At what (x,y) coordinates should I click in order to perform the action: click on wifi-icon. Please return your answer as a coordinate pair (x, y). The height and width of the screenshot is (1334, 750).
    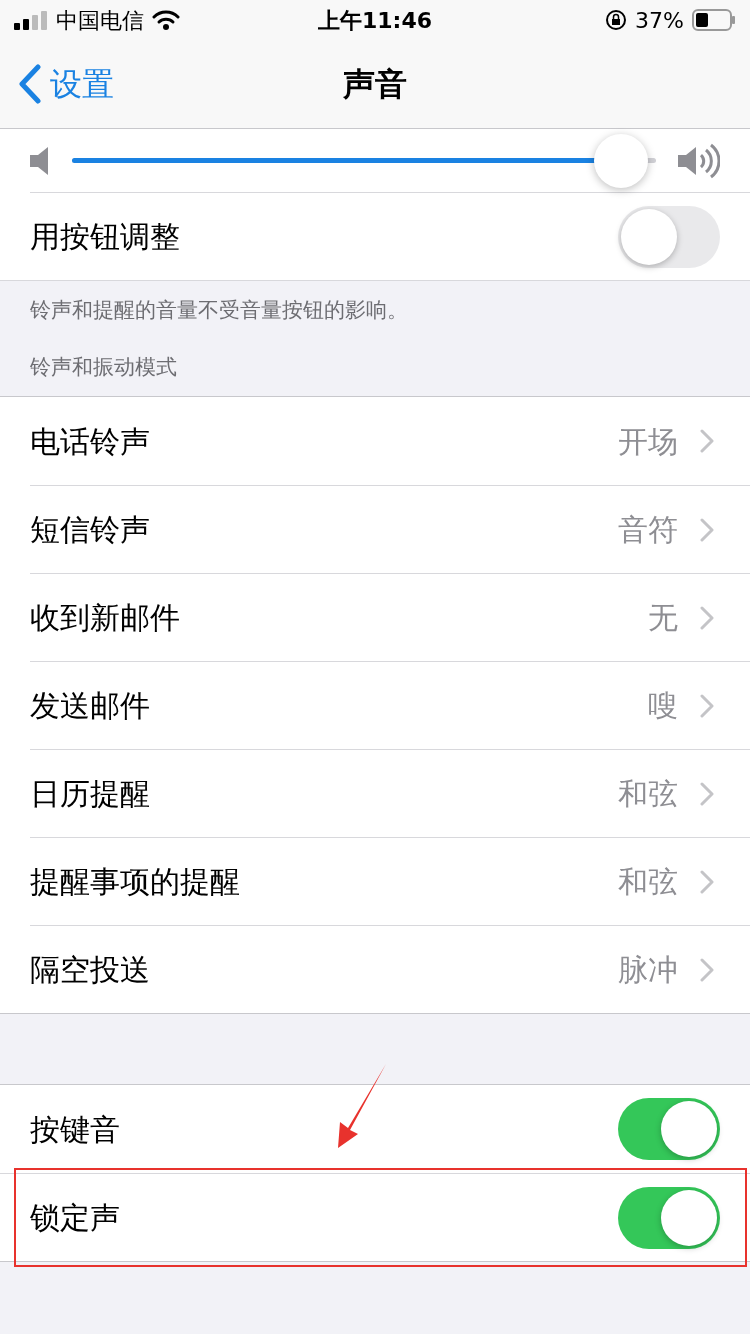
    Looking at the image, I should click on (166, 20).